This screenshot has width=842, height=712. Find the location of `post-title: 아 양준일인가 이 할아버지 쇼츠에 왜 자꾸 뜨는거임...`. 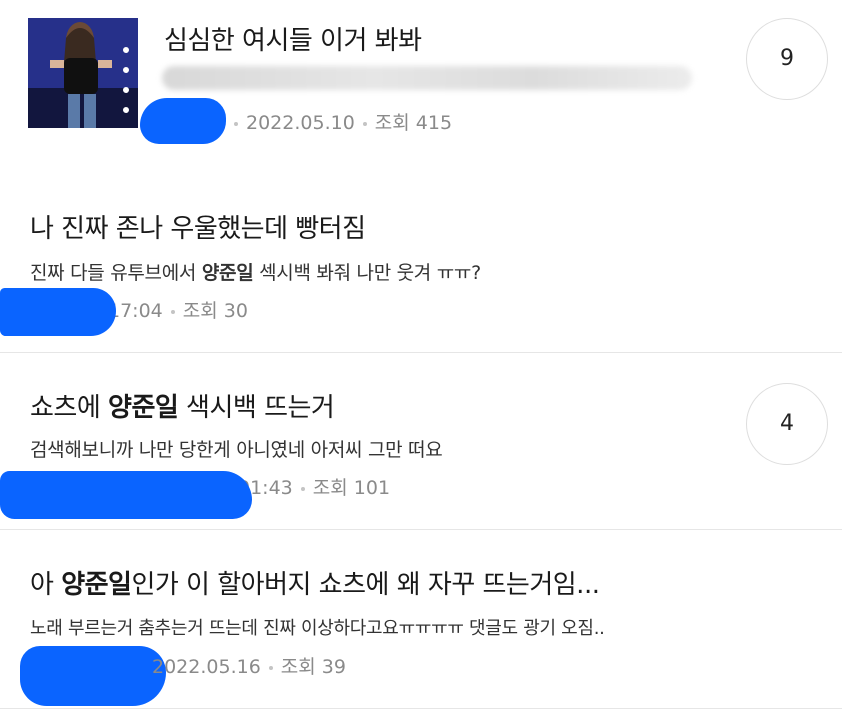

post-title: 아 양준일인가 이 할아버지 쇼츠에 왜 자꾸 뜨는거임... is located at coordinates (315, 582).